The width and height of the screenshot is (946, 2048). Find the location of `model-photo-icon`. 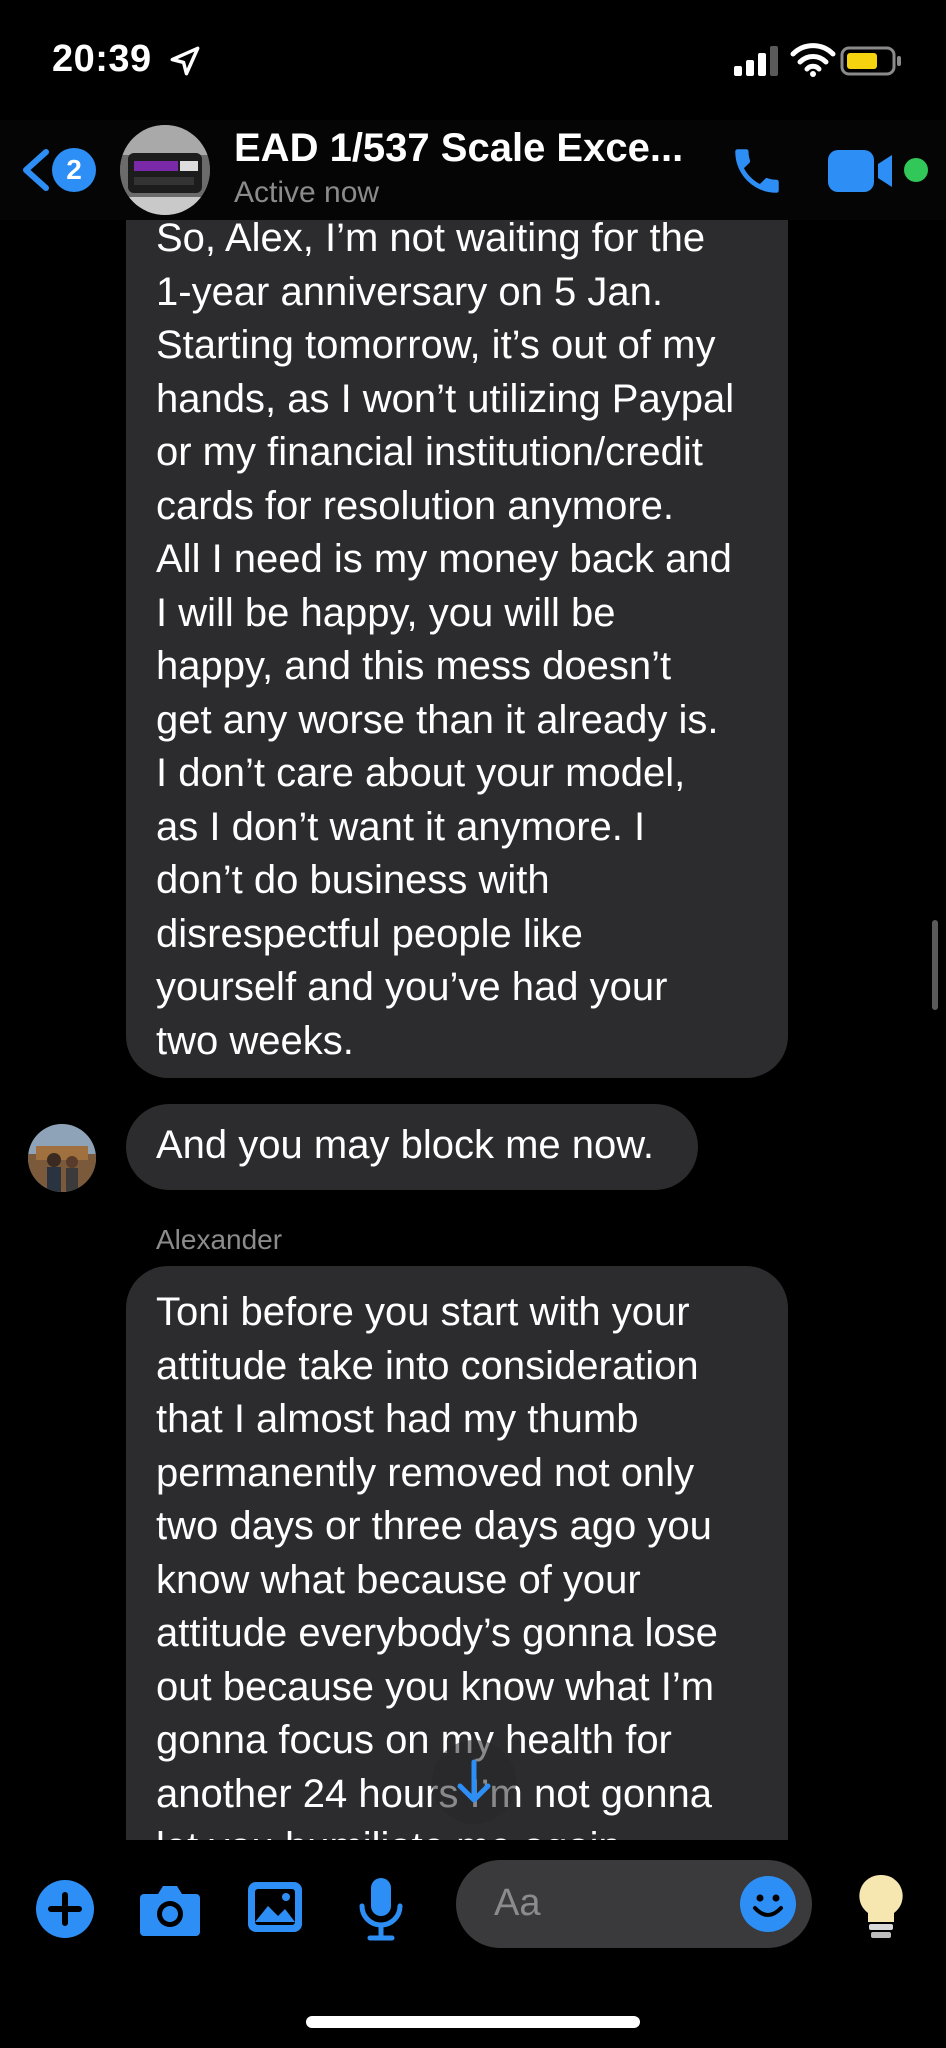

model-photo-icon is located at coordinates (165, 170).